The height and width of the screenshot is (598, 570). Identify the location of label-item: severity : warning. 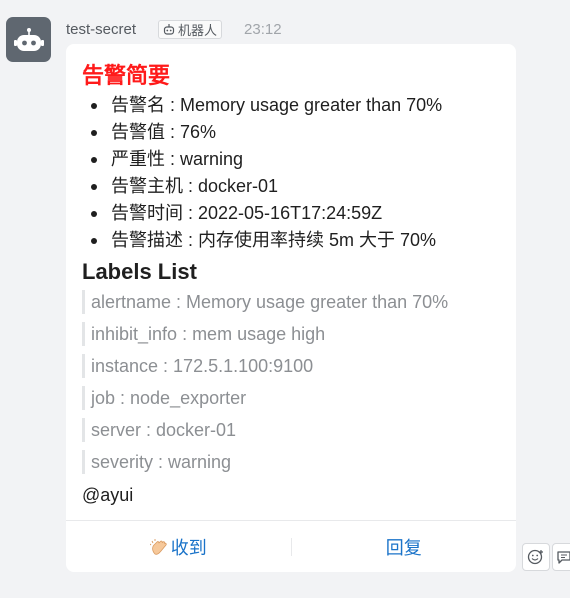
(294, 462).